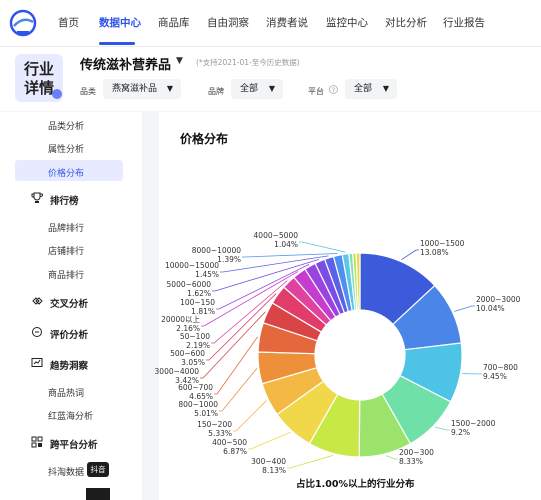  Describe the element at coordinates (206, 413) in the screenshot. I see `slice-value-label: 5.01%` at that location.